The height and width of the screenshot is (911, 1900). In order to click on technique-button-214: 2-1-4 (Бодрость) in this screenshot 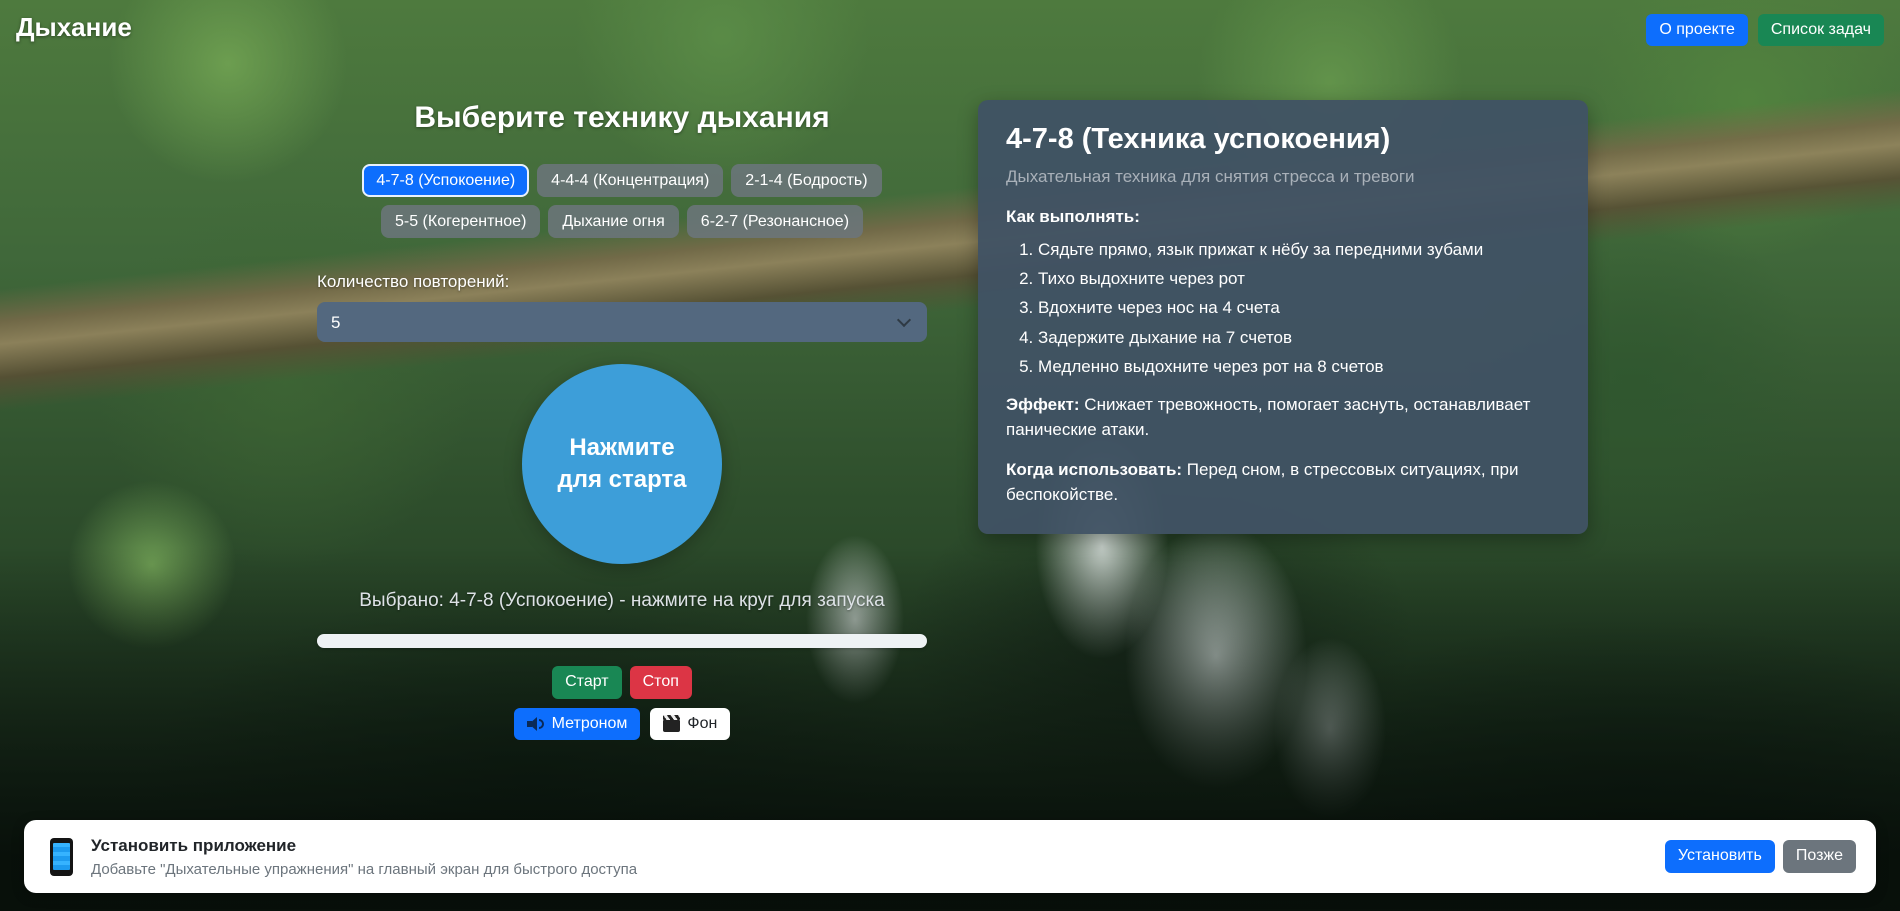, I will do `click(806, 181)`.